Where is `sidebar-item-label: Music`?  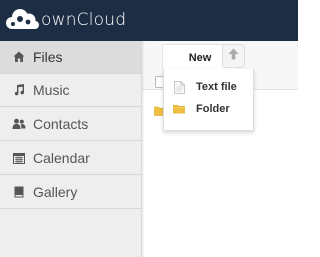 sidebar-item-label: Music is located at coordinates (51, 90).